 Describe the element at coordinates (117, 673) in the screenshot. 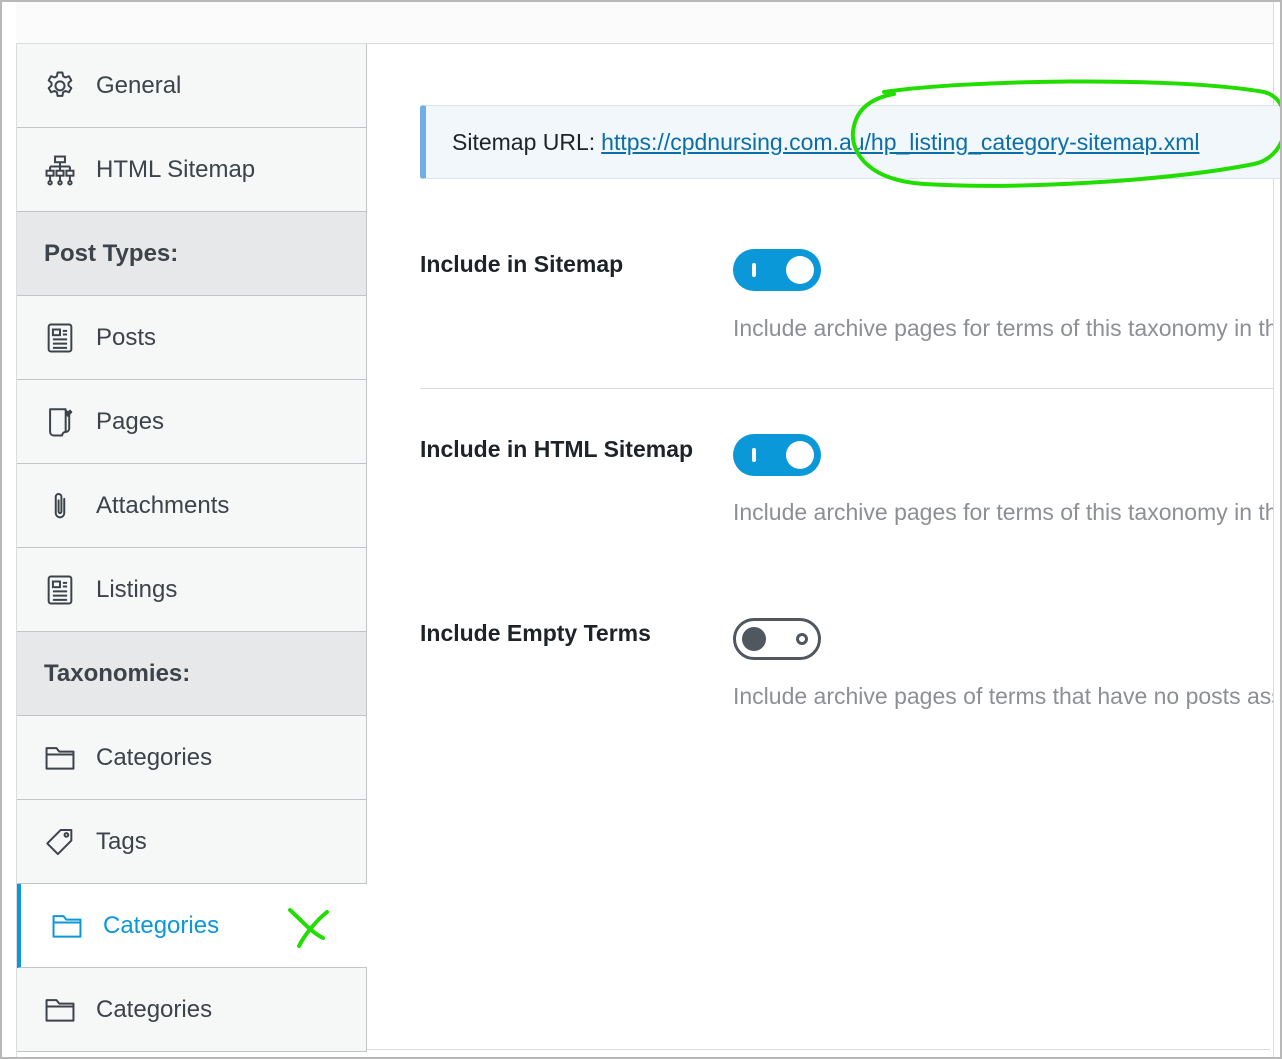

I see `section-heading: Taxonomies:` at that location.